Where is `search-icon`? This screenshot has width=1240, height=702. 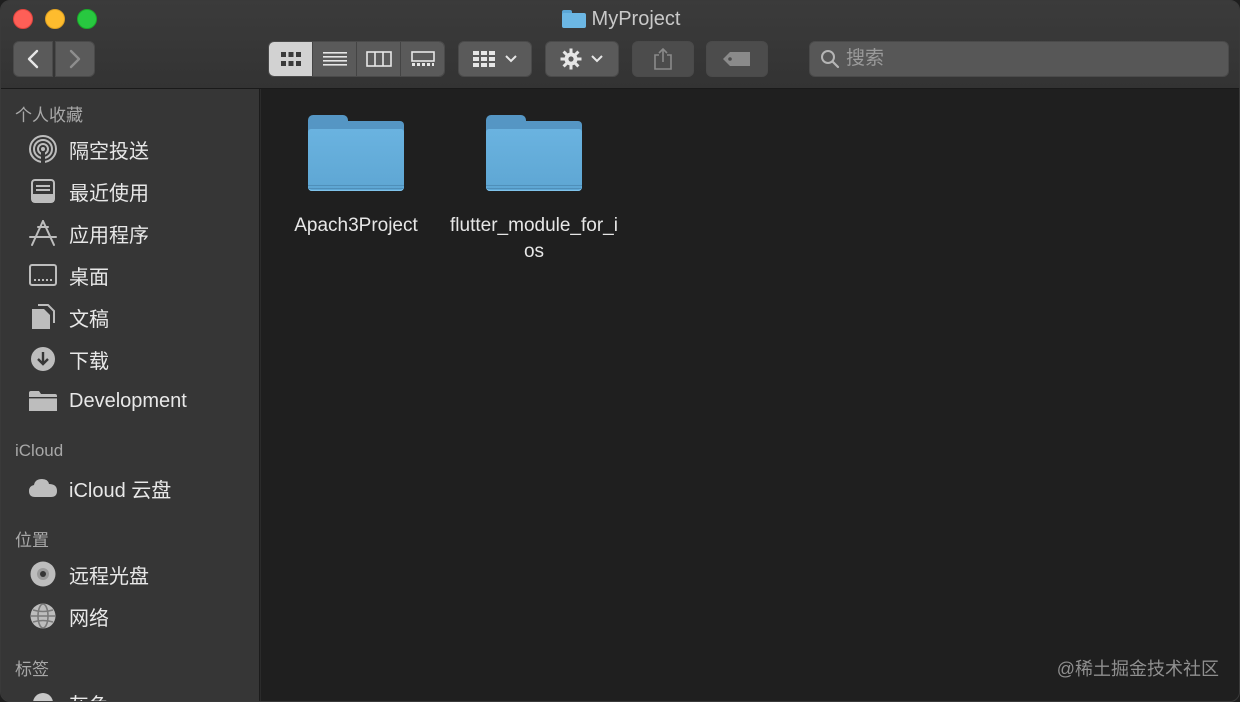
search-icon is located at coordinates (830, 59).